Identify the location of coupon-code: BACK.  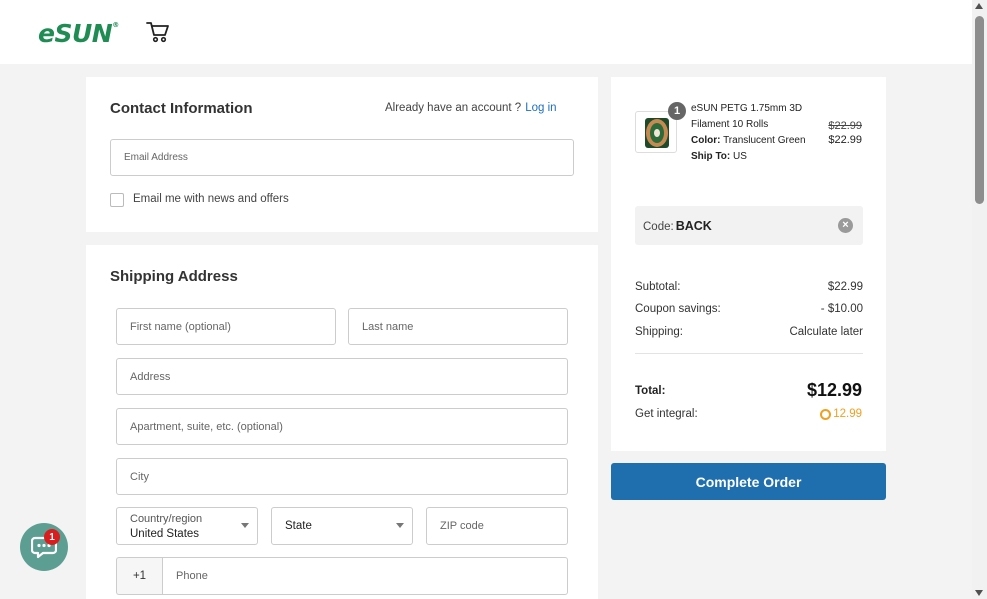
(693, 226).